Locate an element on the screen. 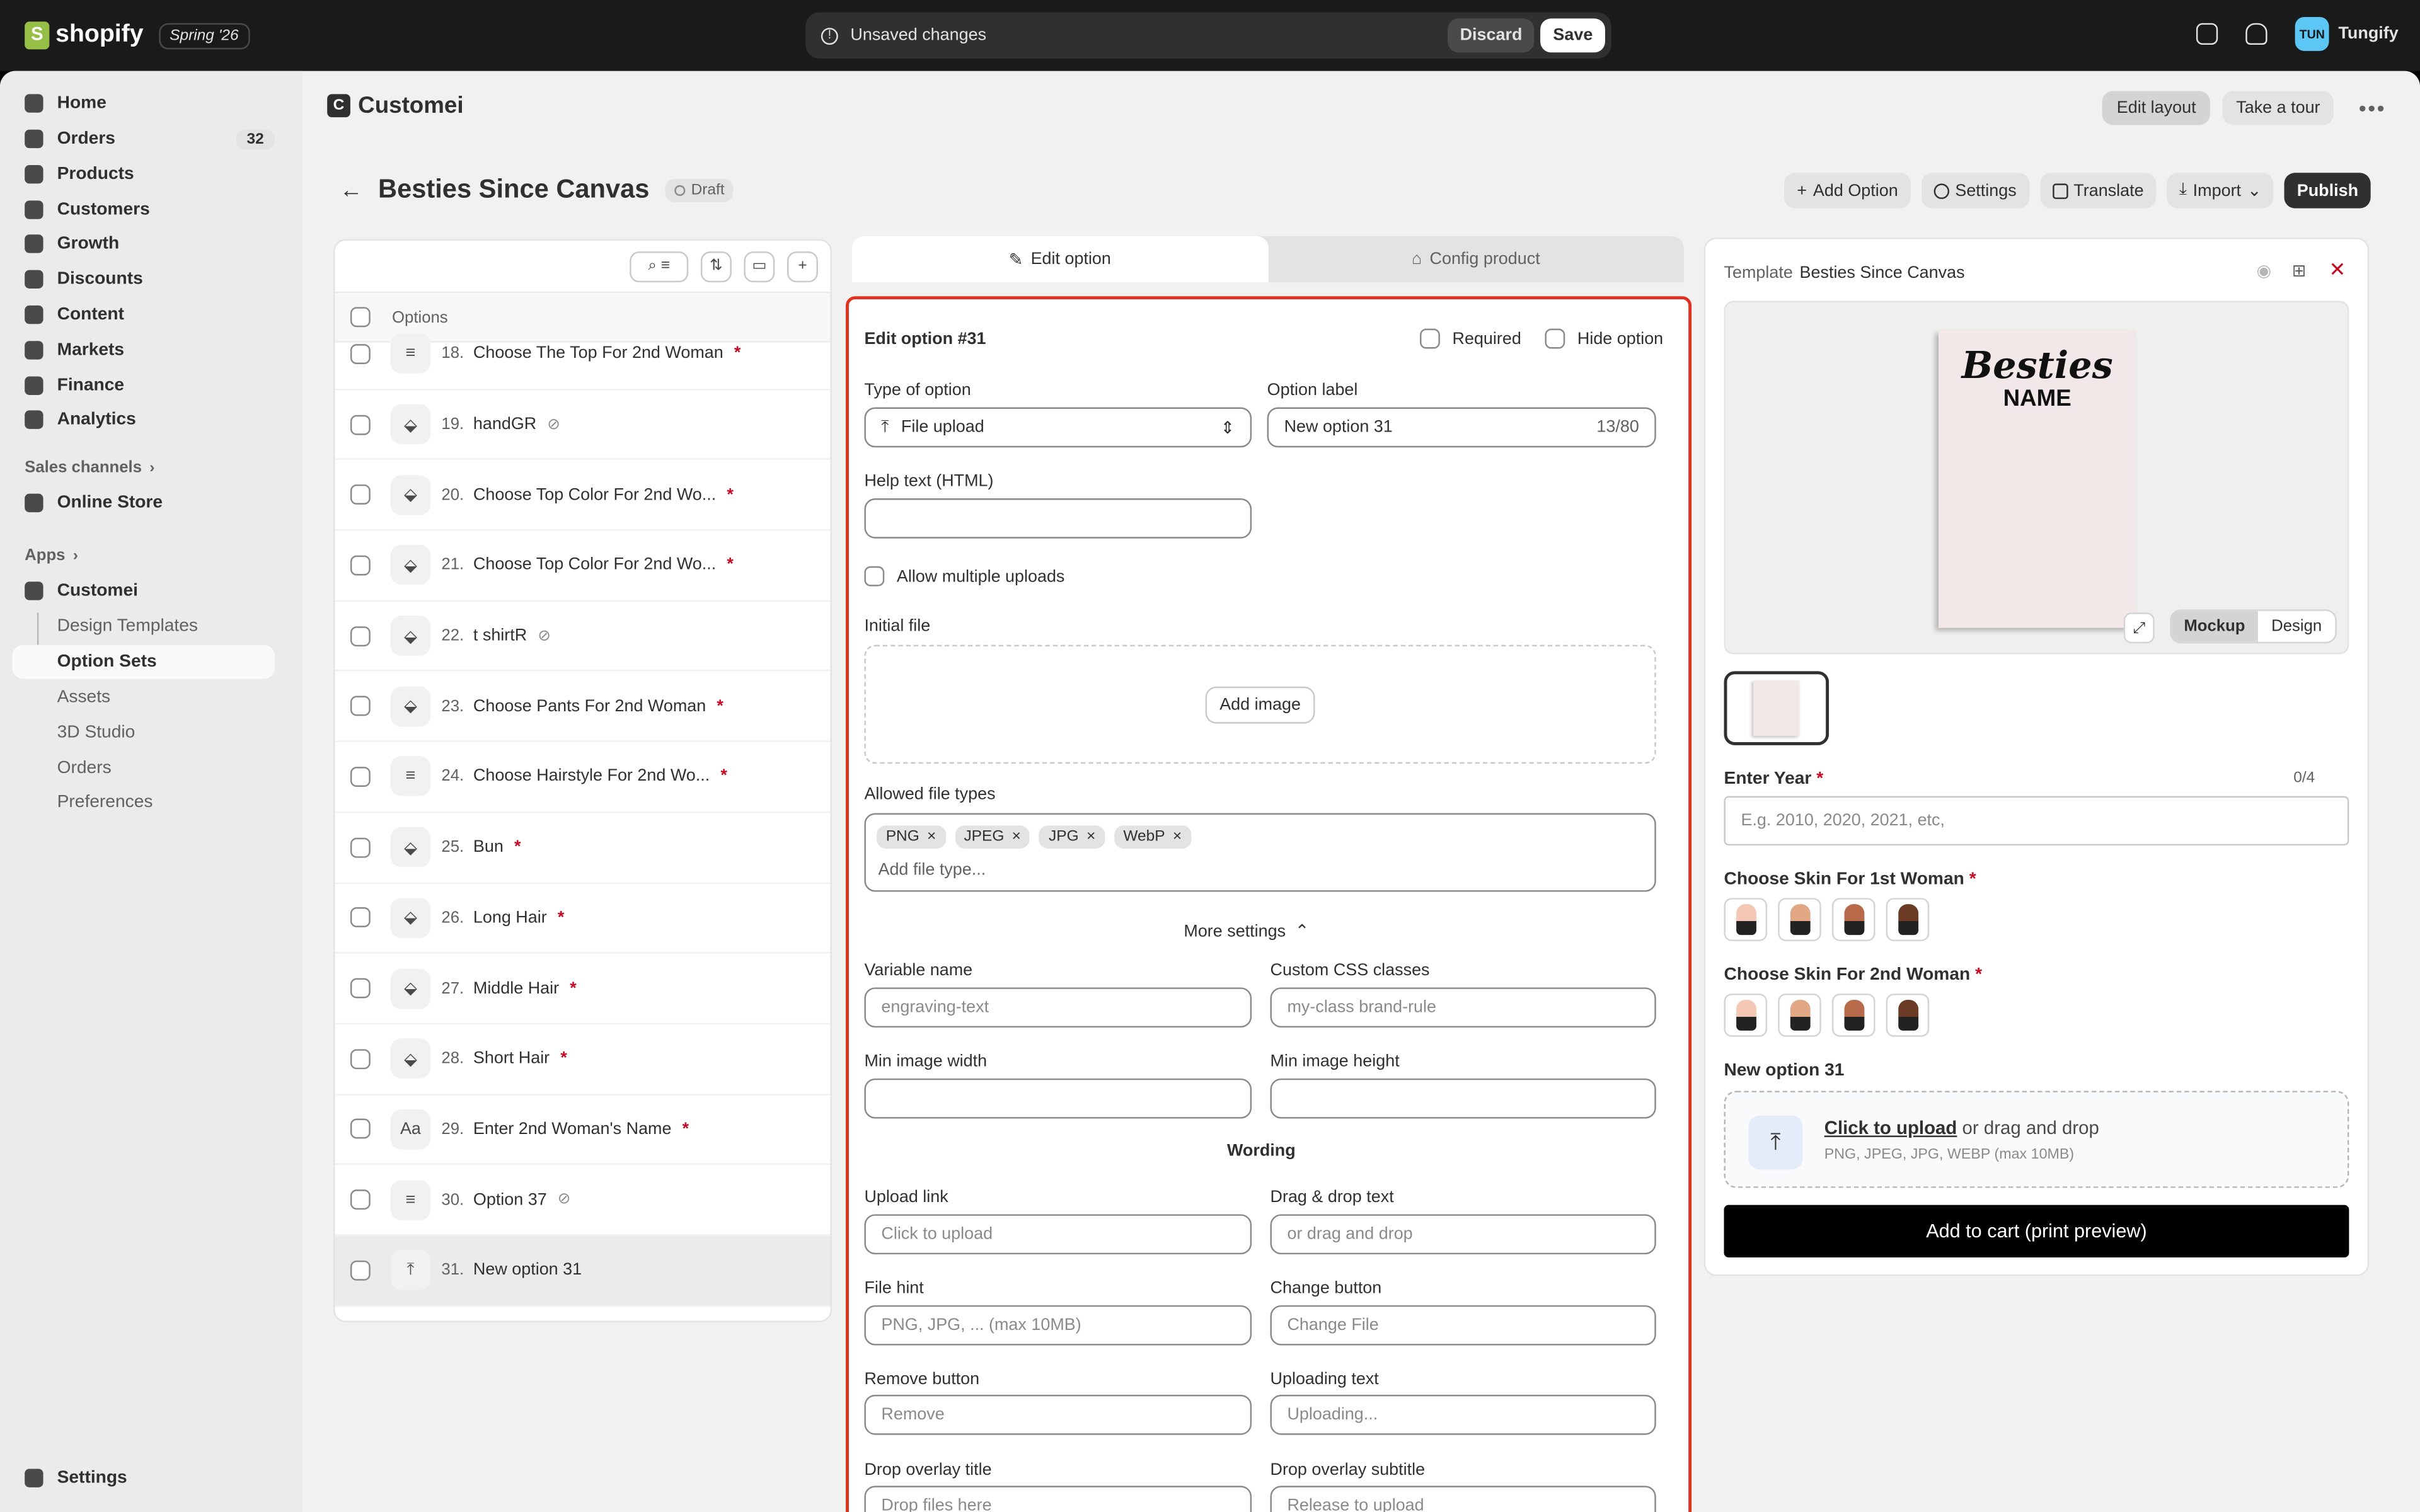  variable-name-input: engraving-text is located at coordinates (1058, 1007).